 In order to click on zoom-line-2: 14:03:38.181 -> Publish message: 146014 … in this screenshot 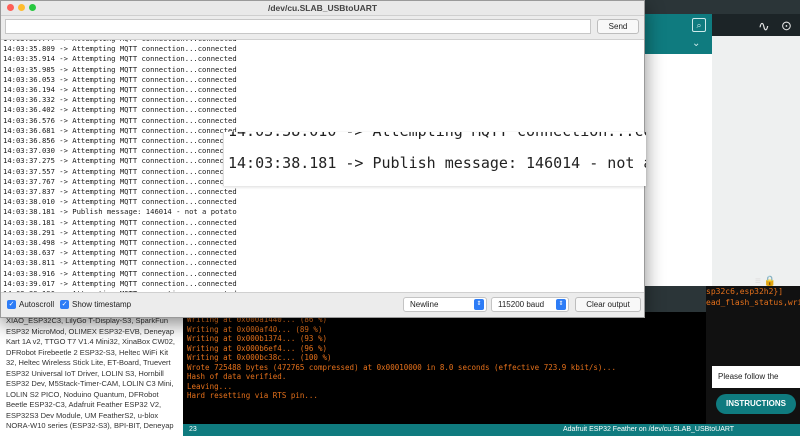, I will do `click(437, 163)`.